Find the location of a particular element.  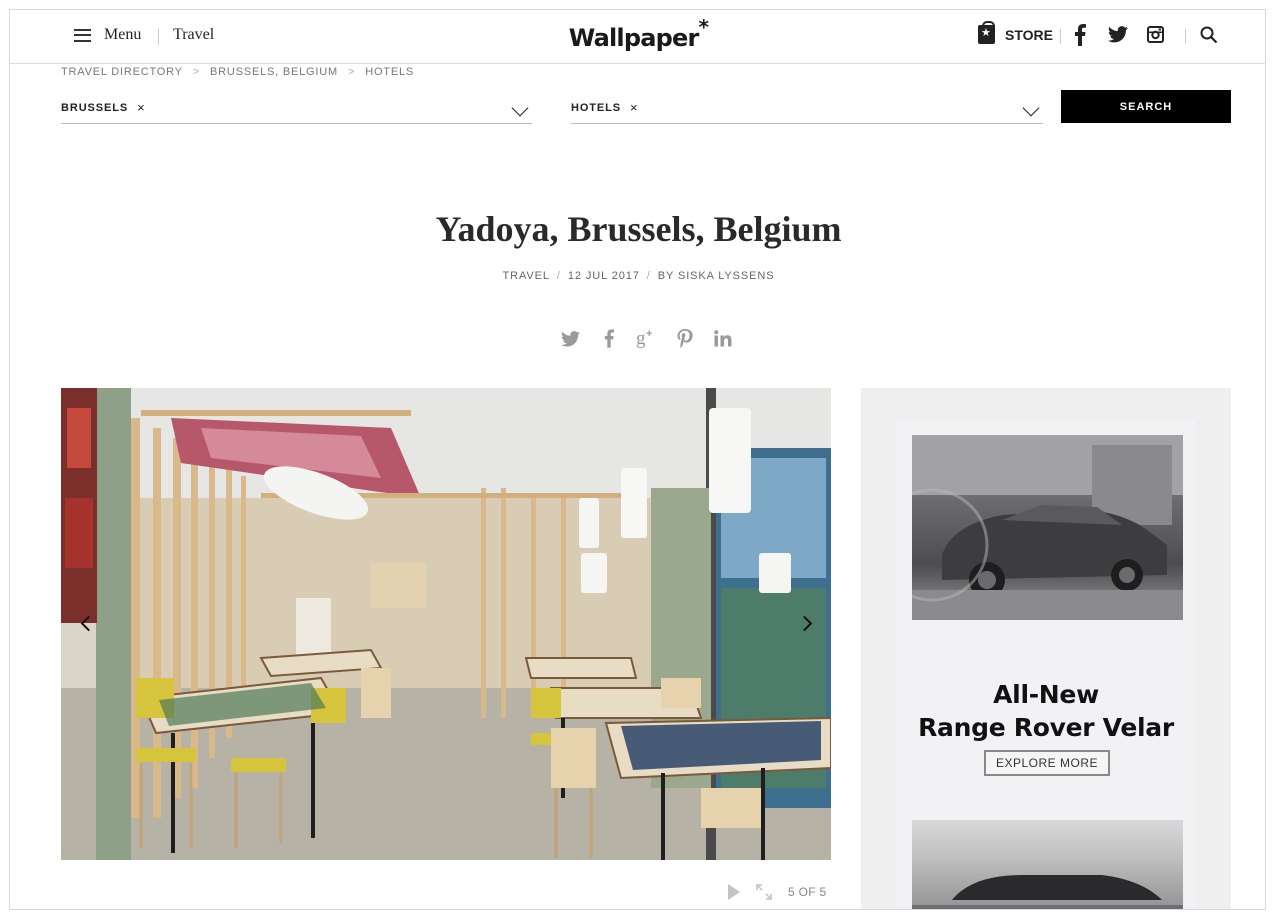

logo-text: Wallpaper is located at coordinates (634, 38).